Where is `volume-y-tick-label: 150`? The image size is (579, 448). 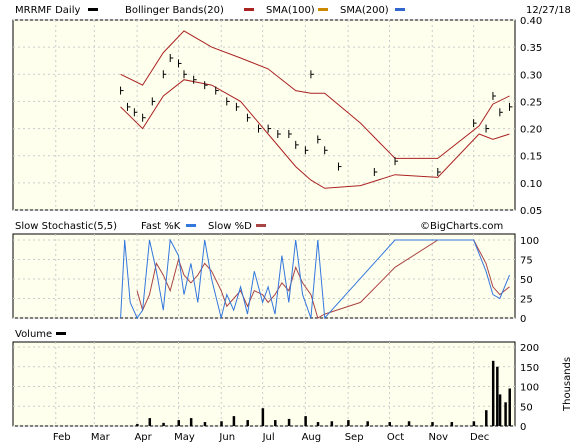 volume-y-tick-label: 150 is located at coordinates (529, 368).